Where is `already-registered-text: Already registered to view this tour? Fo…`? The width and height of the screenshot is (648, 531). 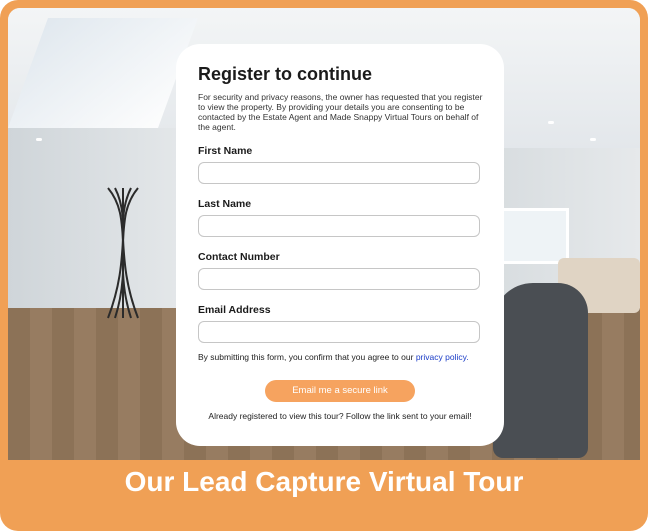
already-registered-text: Already registered to view this tour? Fo… is located at coordinates (340, 416).